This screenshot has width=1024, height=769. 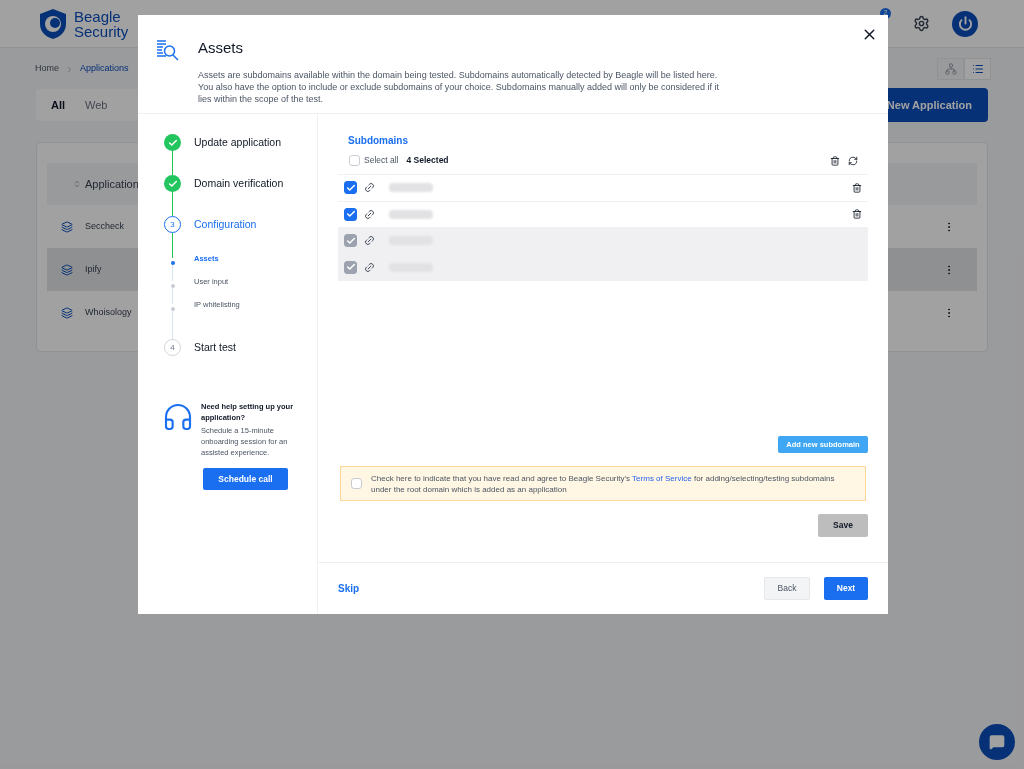 What do you see at coordinates (349, 588) in the screenshot?
I see `skip-link: Skip` at bounding box center [349, 588].